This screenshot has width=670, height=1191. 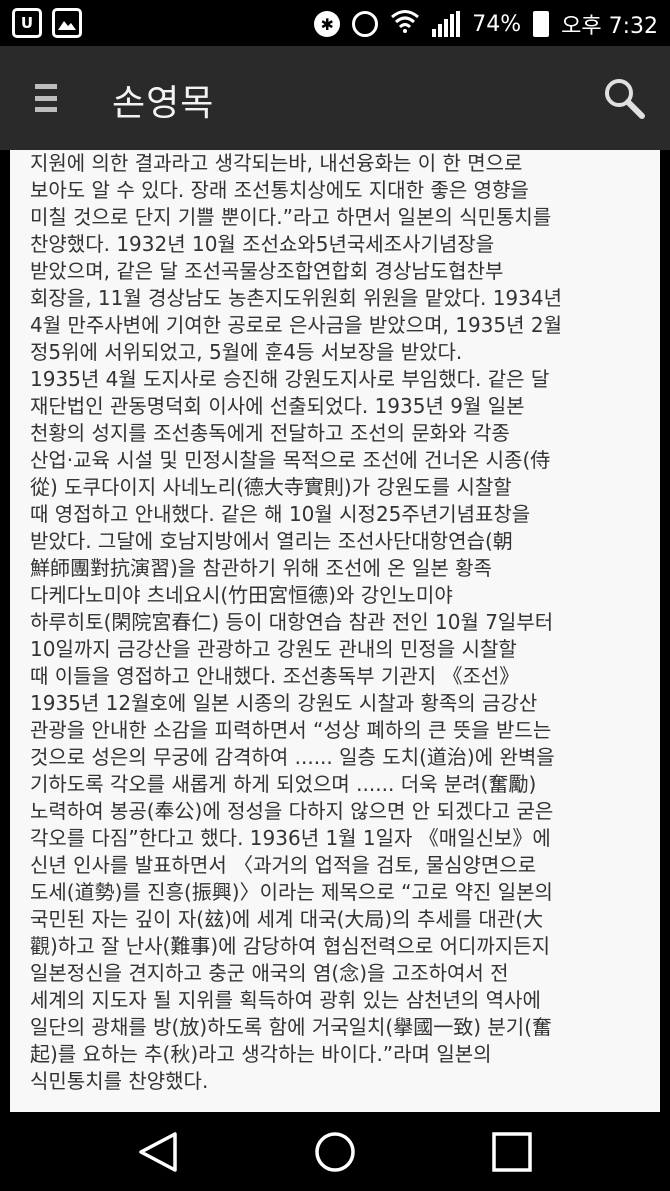 What do you see at coordinates (287, 919) in the screenshot?
I see `article-line: 국민된 자는 깊이 자(玆)에 세계 대국(大局)의 추세를 대관(大` at bounding box center [287, 919].